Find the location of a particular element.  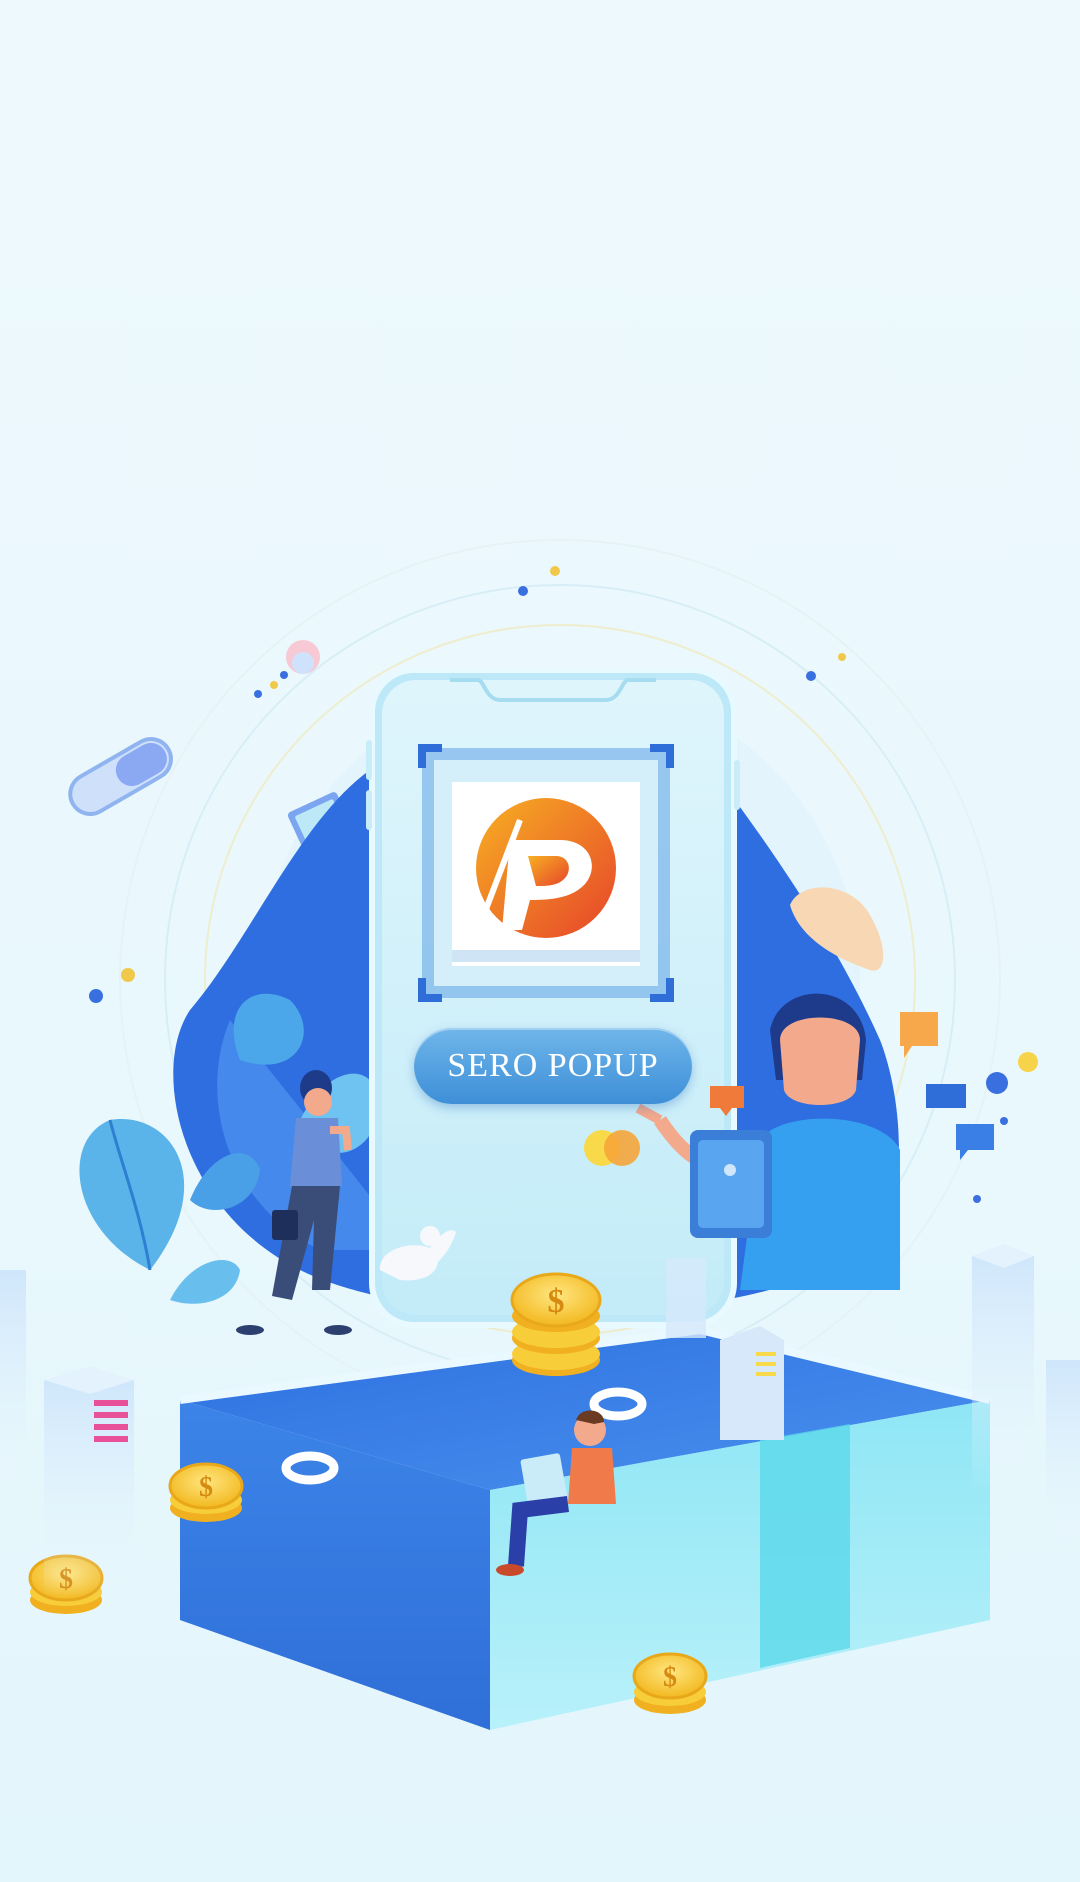

toggle-dots is located at coordinates (612, 1148).